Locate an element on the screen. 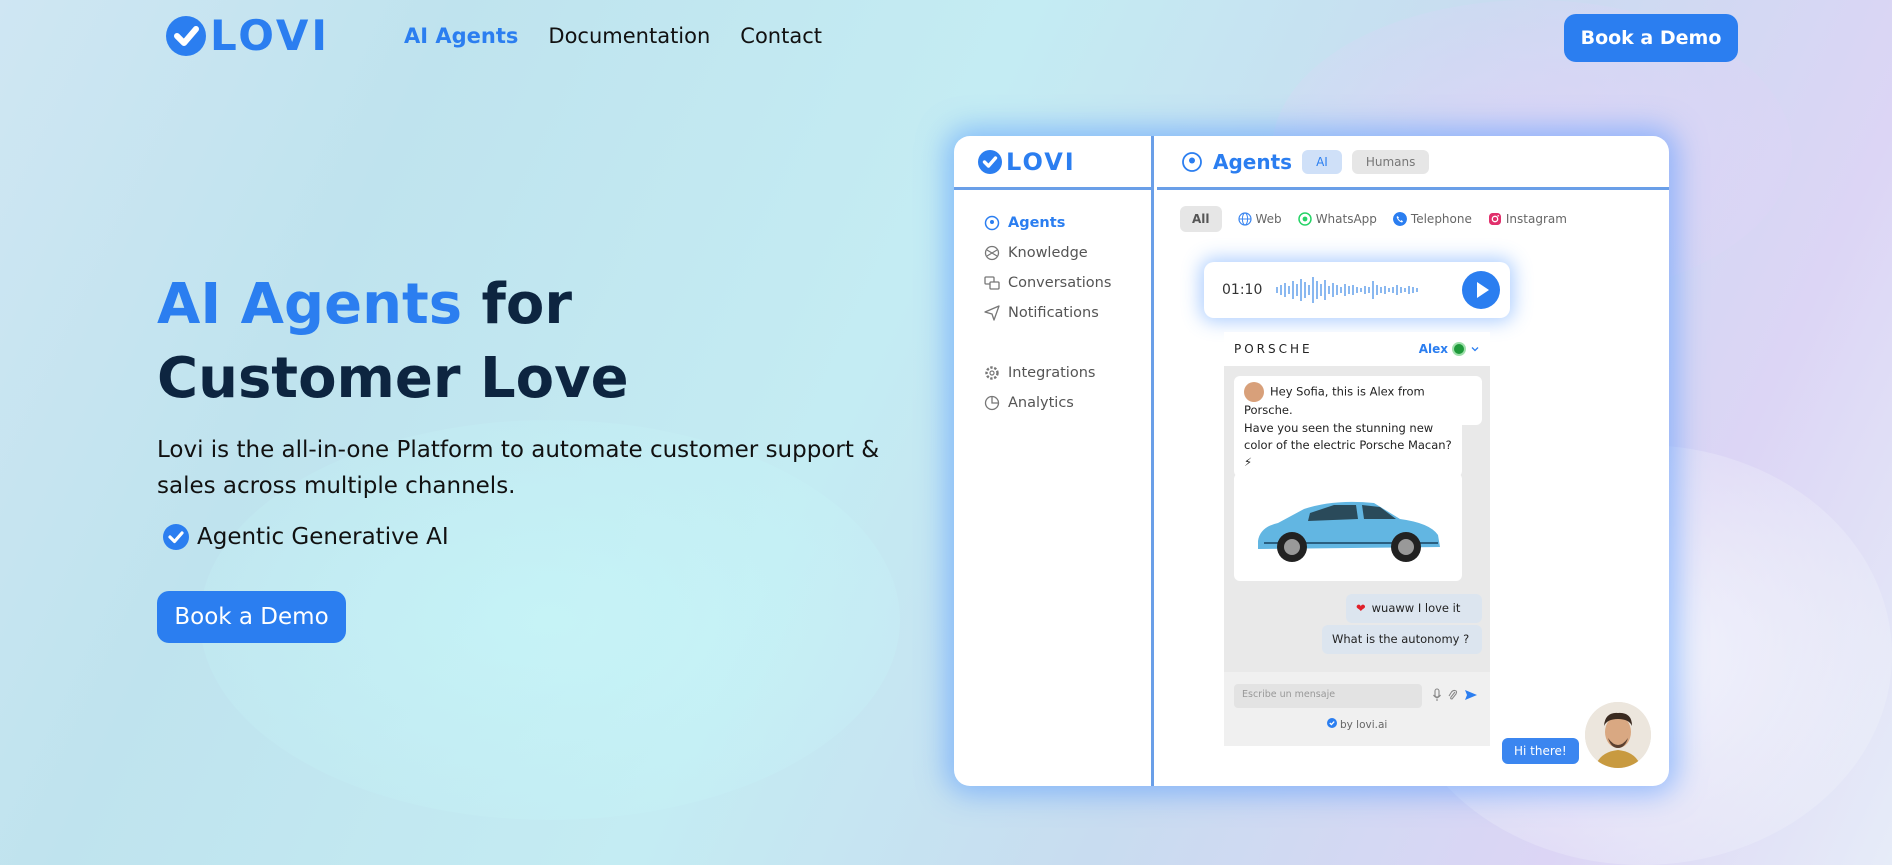 This screenshot has height=865, width=1892. mockup-logo-text: LOVI is located at coordinates (1041, 161).